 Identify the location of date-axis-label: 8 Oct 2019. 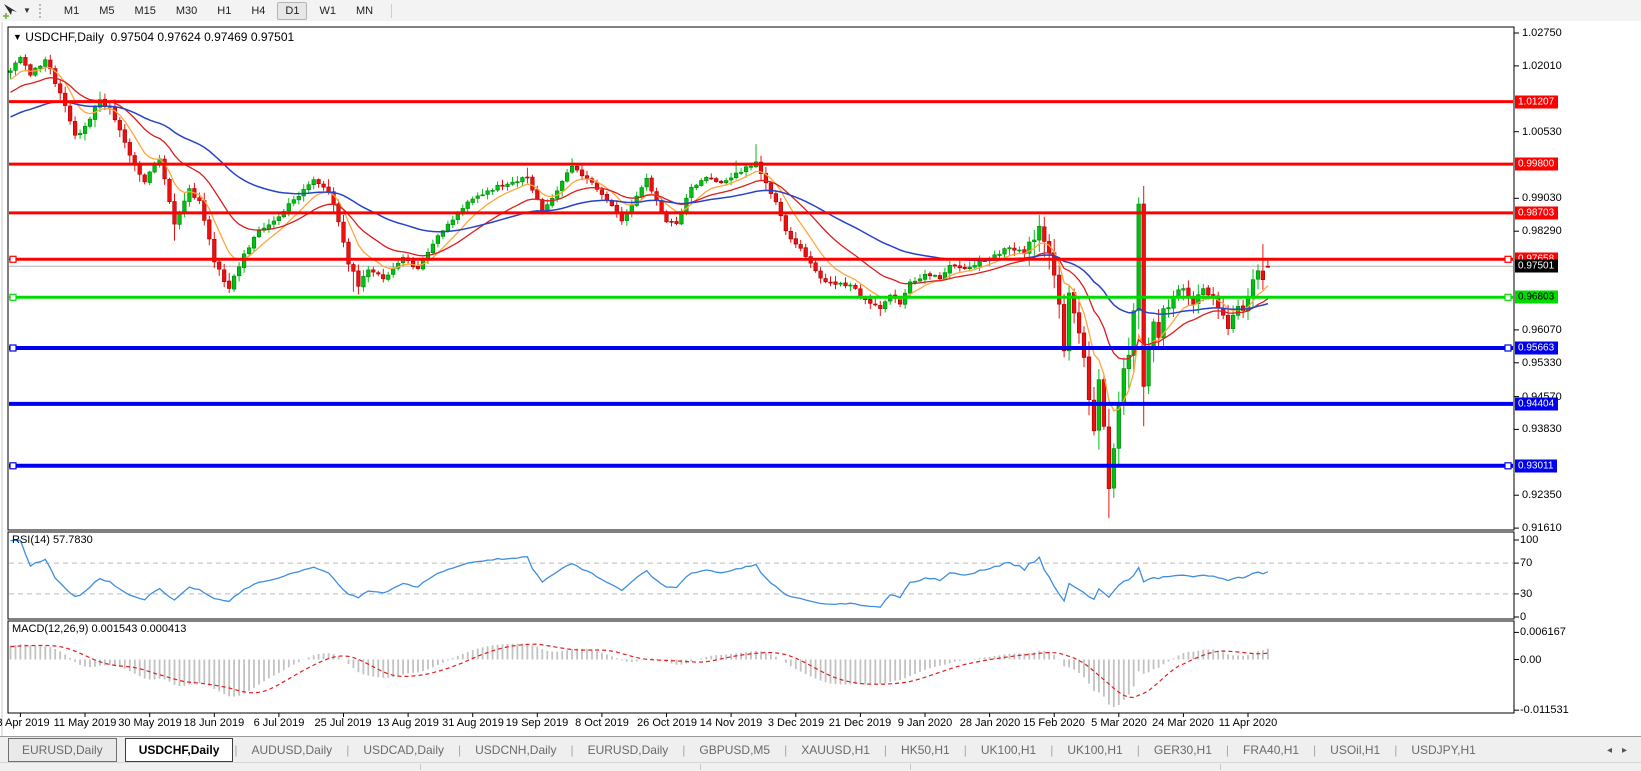
(602, 723).